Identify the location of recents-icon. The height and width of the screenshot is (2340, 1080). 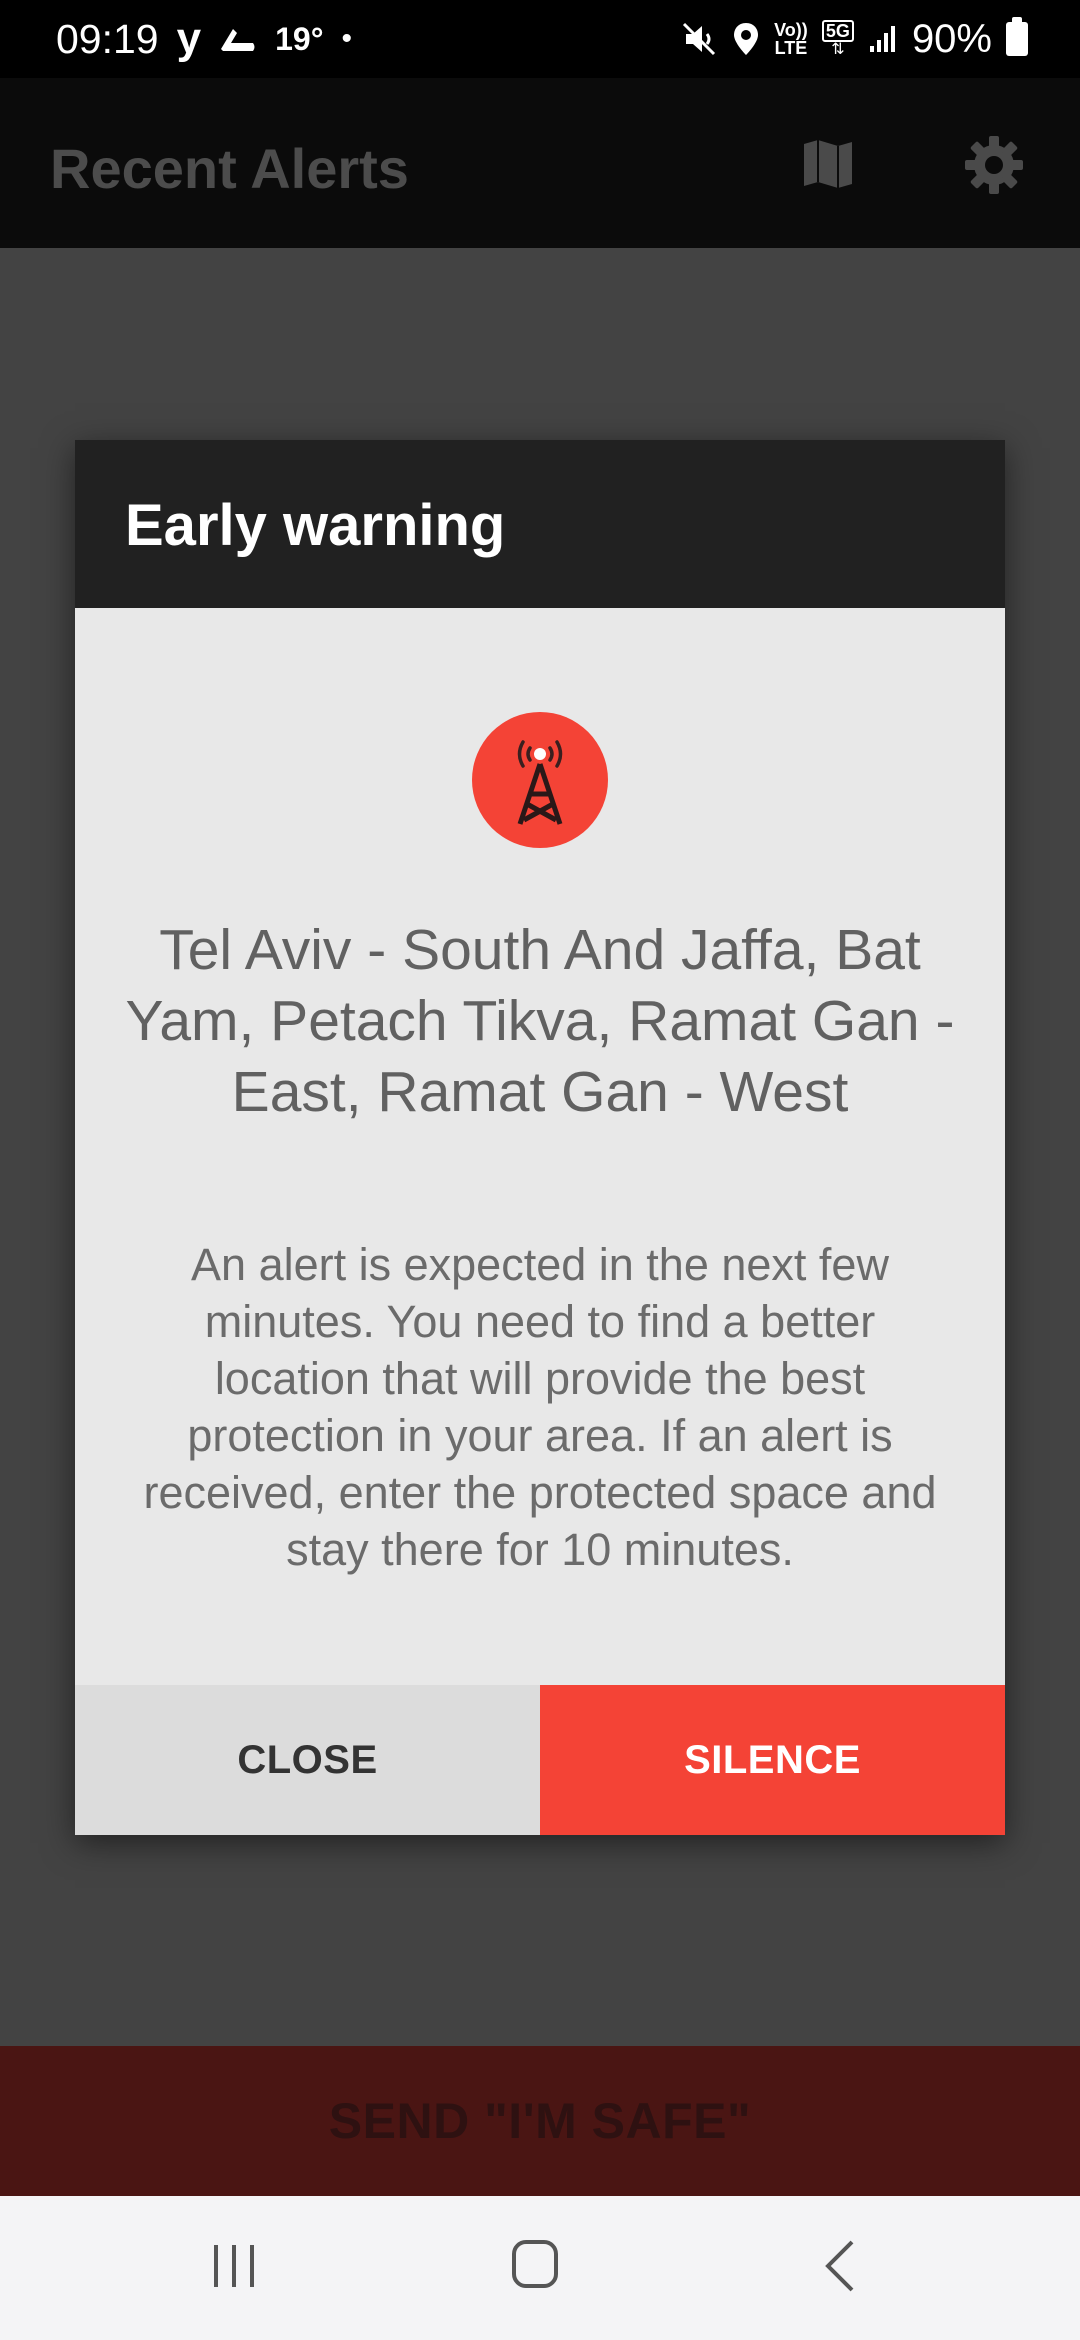
(234, 2266).